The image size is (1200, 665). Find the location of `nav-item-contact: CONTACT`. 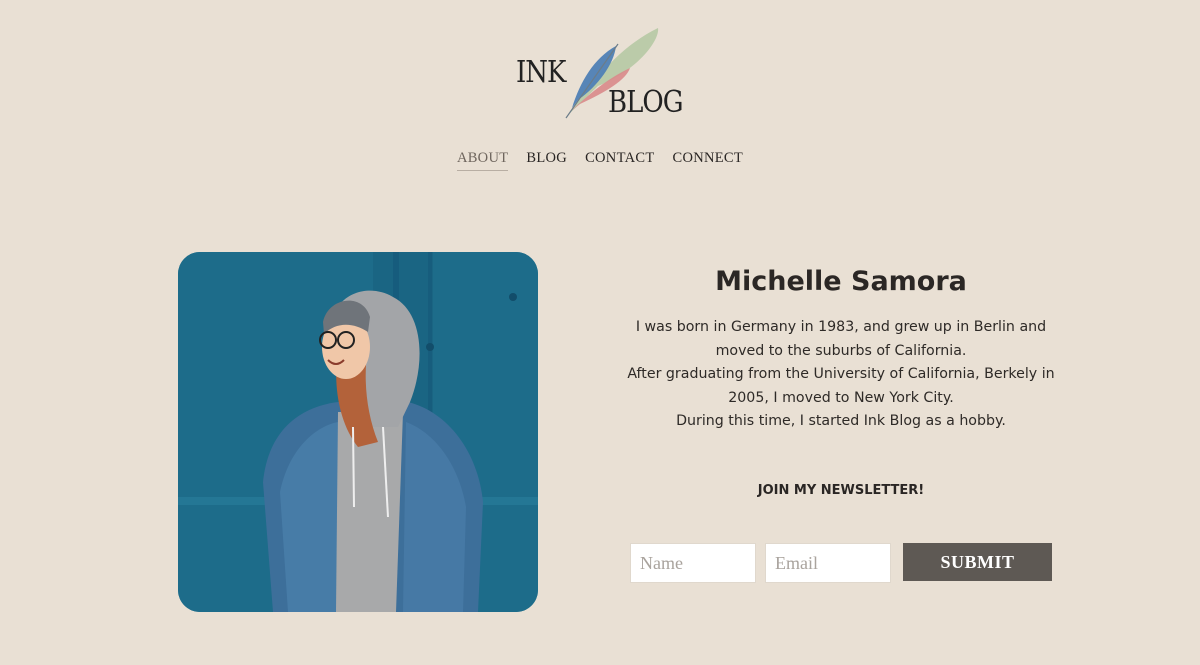

nav-item-contact: CONTACT is located at coordinates (619, 160).